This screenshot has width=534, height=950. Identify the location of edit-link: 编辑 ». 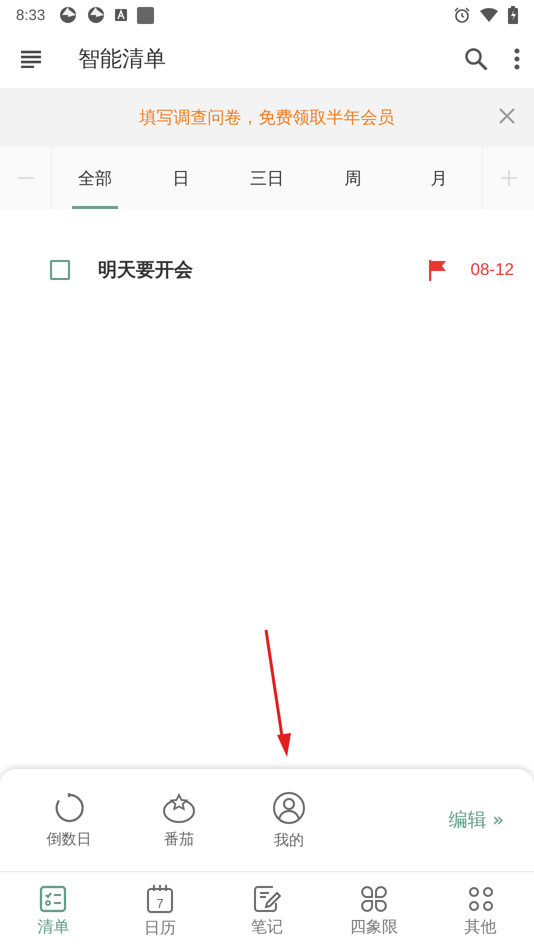
(476, 820).